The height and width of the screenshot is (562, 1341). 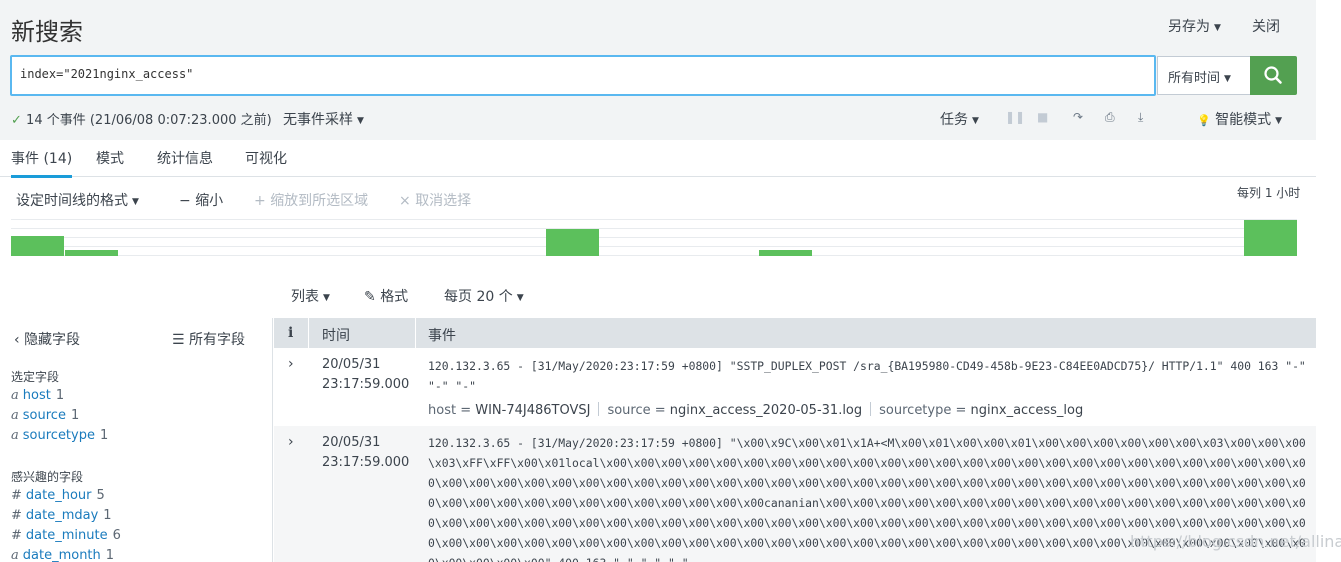 I want to click on field-item: # date_hour 5, so click(x=58, y=495).